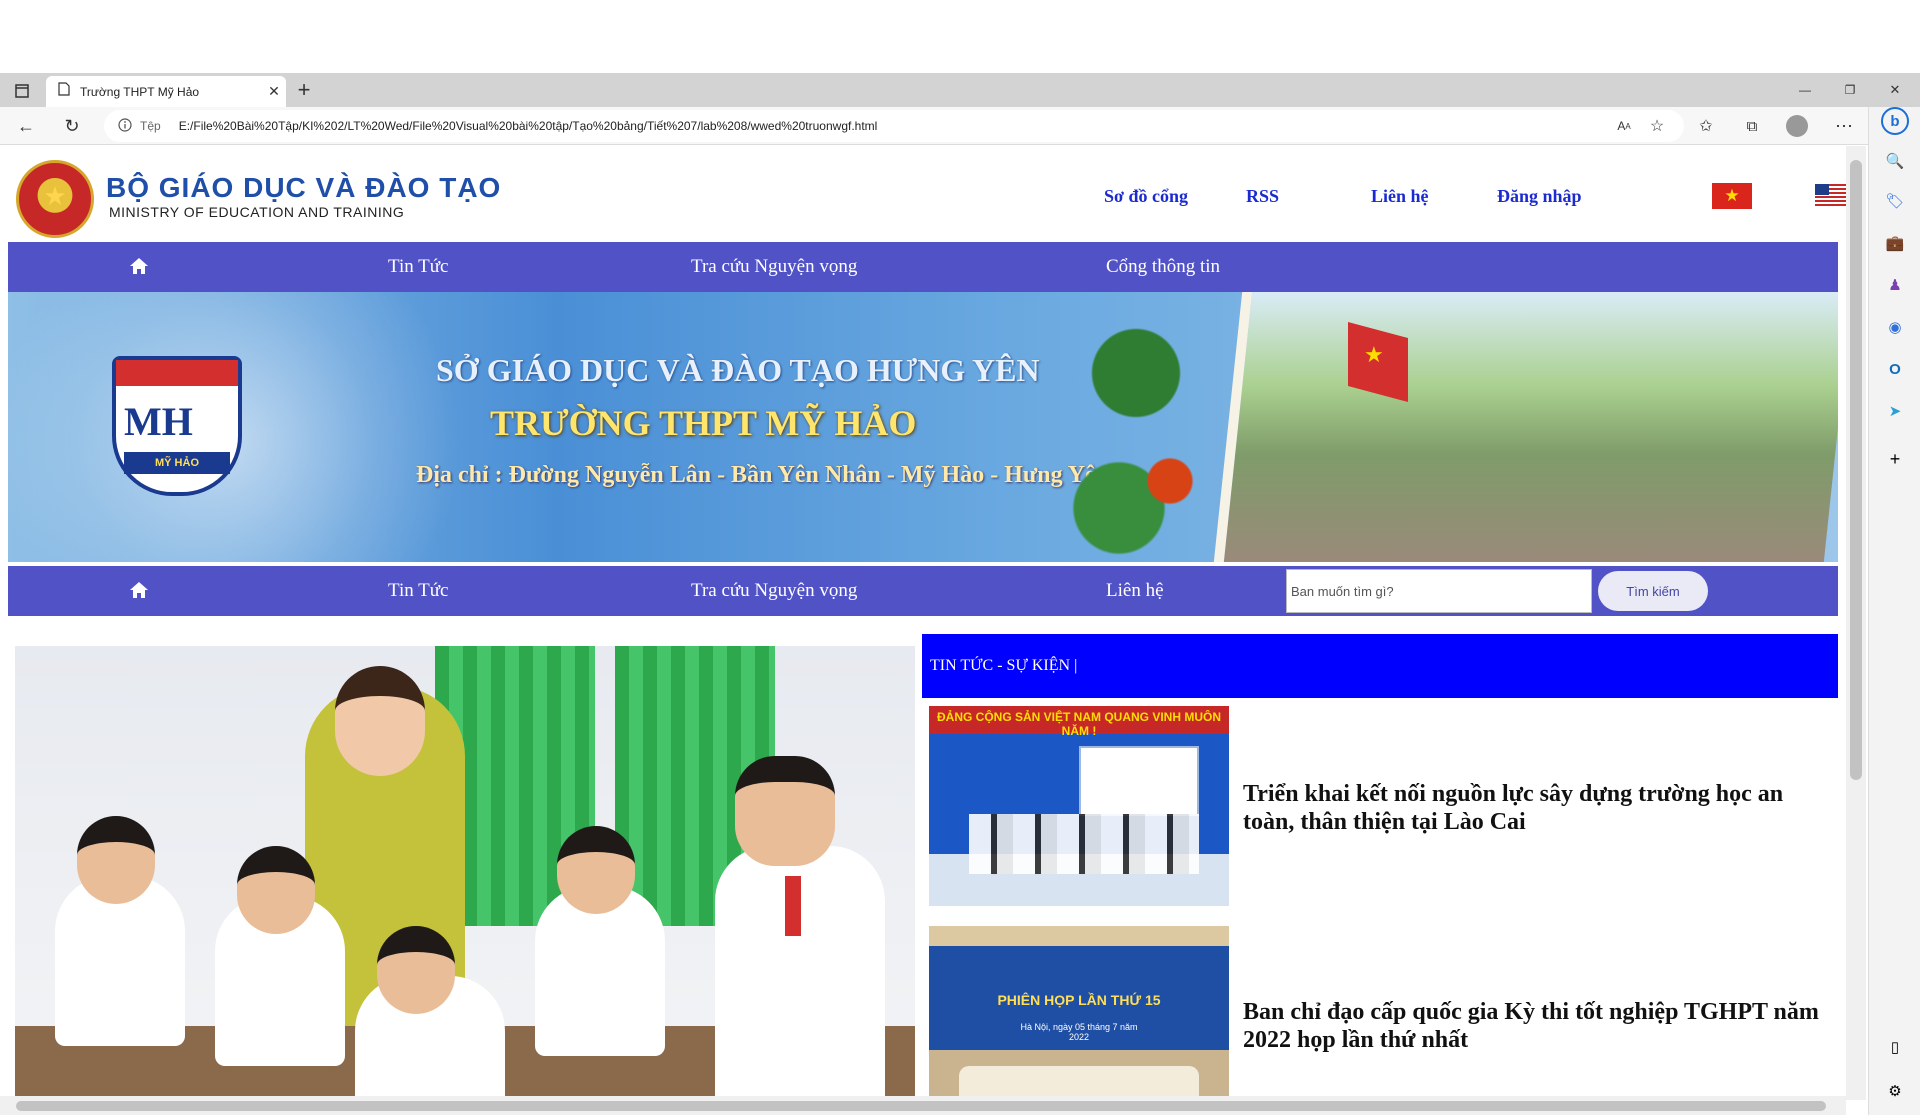  What do you see at coordinates (1805, 90) in the screenshot?
I see `window-minimize-button: —` at bounding box center [1805, 90].